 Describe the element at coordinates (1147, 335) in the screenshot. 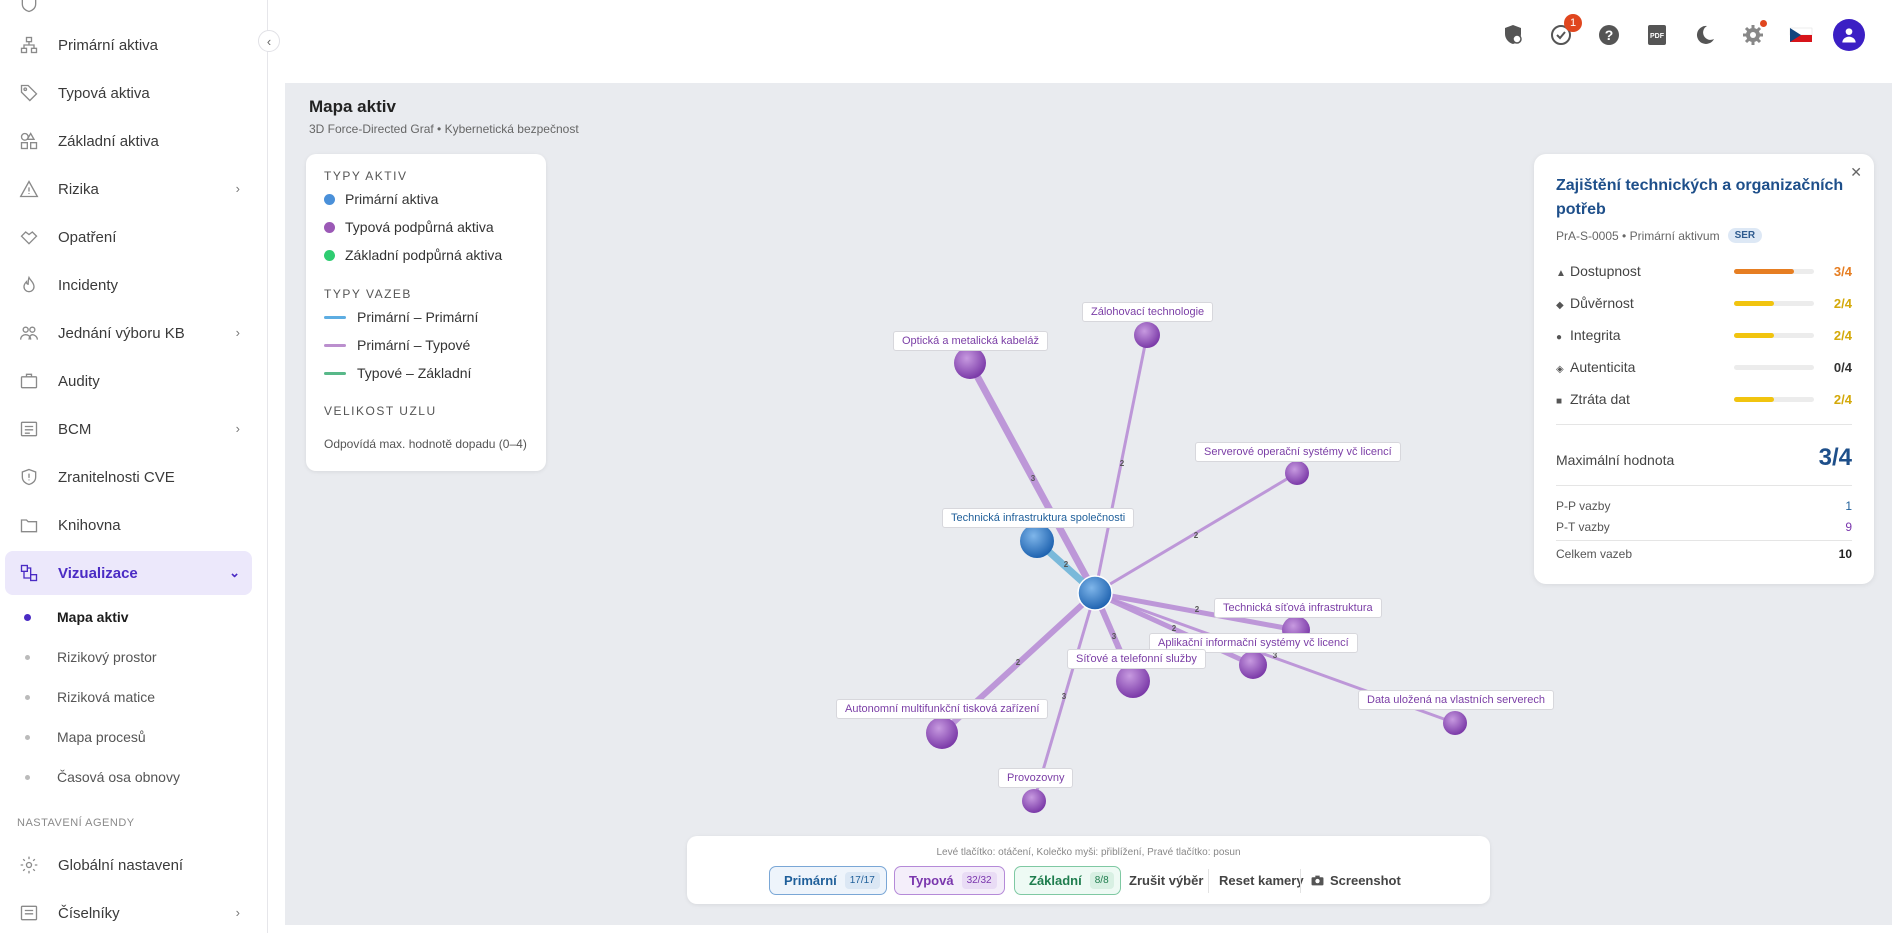

I see `node-zal` at that location.